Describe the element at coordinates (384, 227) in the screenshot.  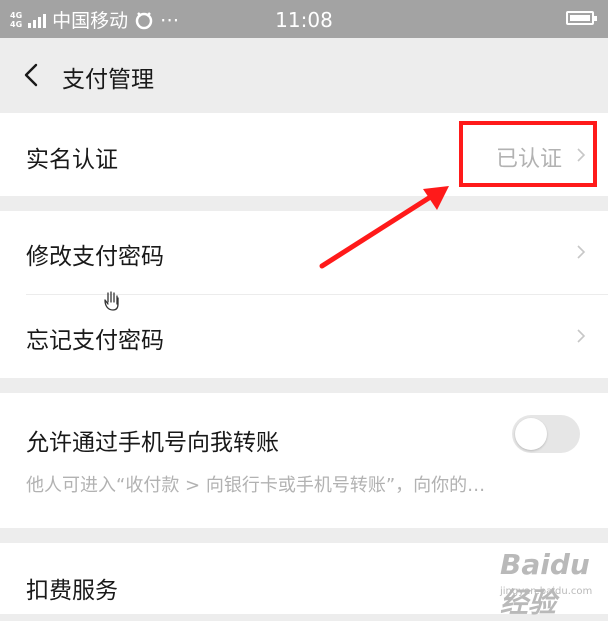
I see `annotation-arrow` at that location.